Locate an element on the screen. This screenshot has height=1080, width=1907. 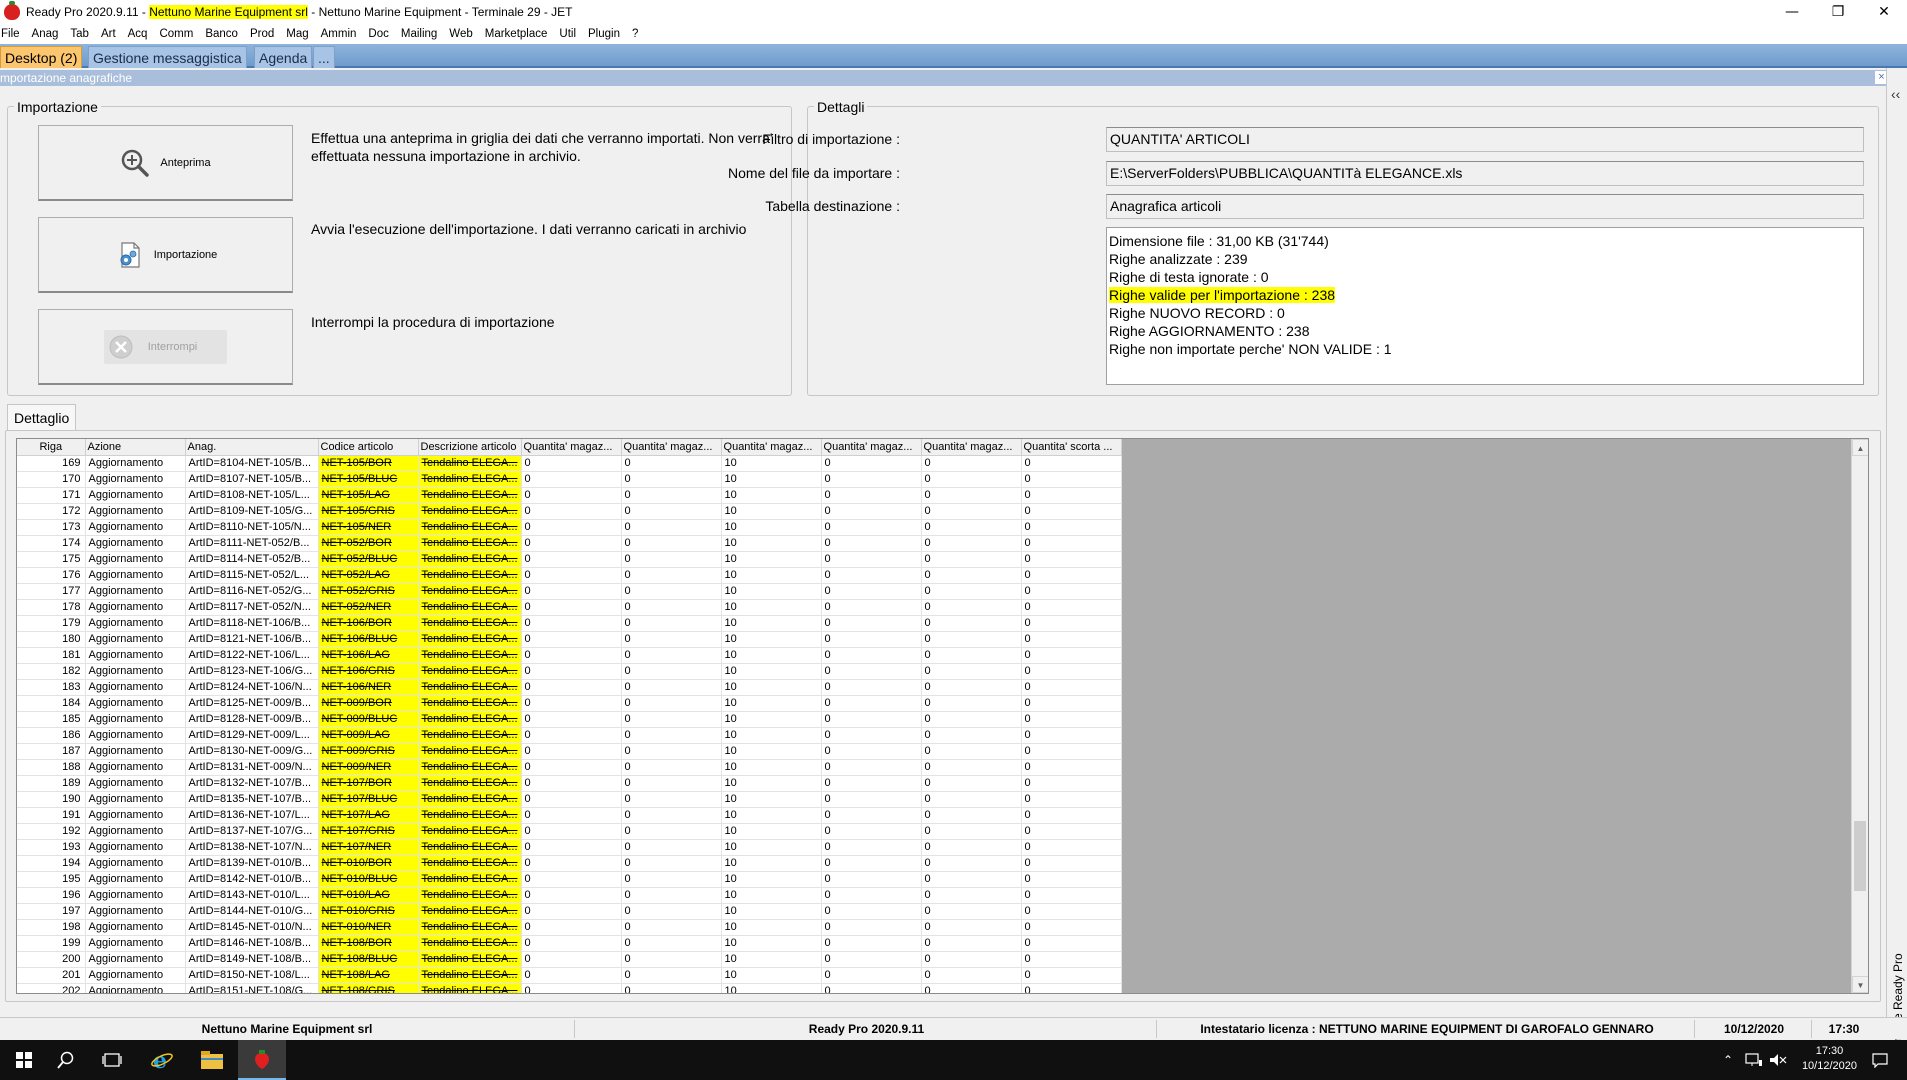
grid-cell: 190 is located at coordinates (51, 799).